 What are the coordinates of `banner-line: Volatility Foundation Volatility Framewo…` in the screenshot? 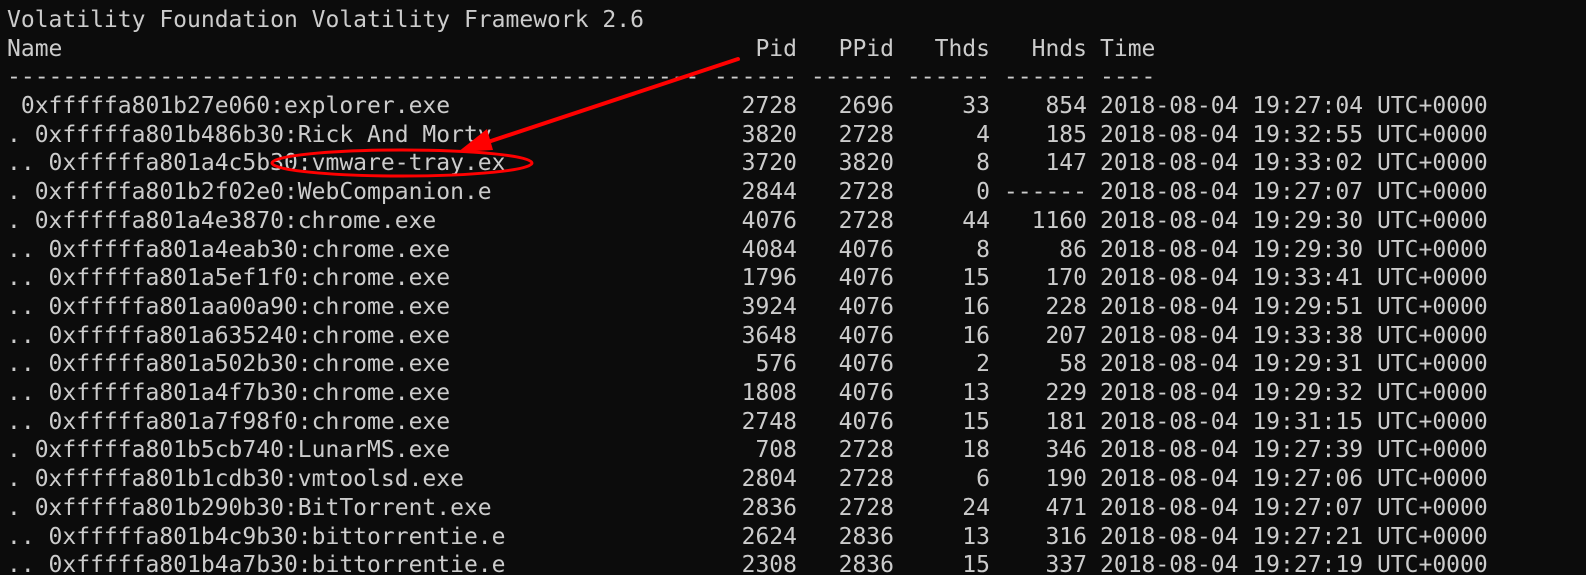 It's located at (325, 20).